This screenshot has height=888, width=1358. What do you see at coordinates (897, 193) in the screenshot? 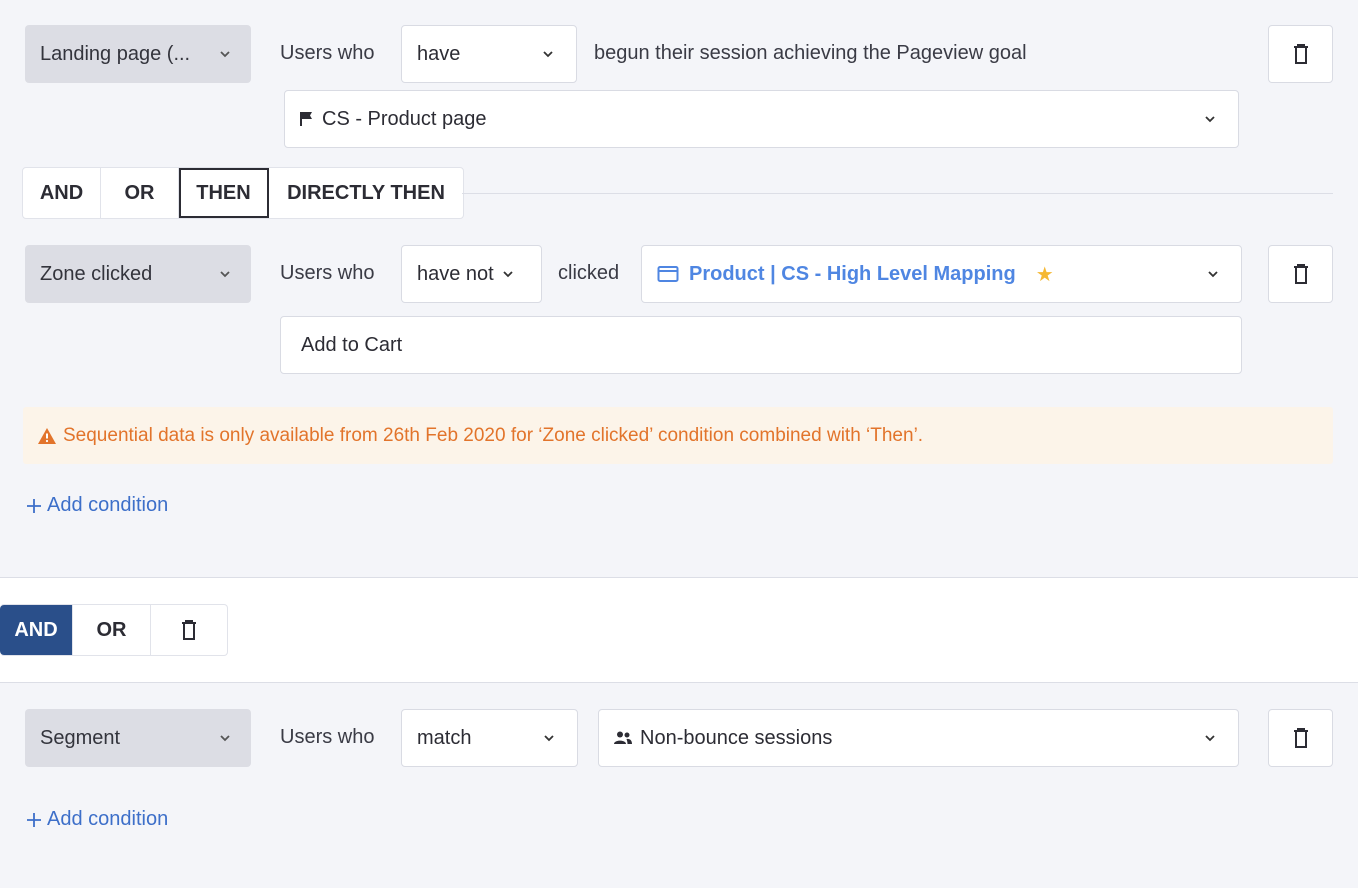
I see `divider` at bounding box center [897, 193].